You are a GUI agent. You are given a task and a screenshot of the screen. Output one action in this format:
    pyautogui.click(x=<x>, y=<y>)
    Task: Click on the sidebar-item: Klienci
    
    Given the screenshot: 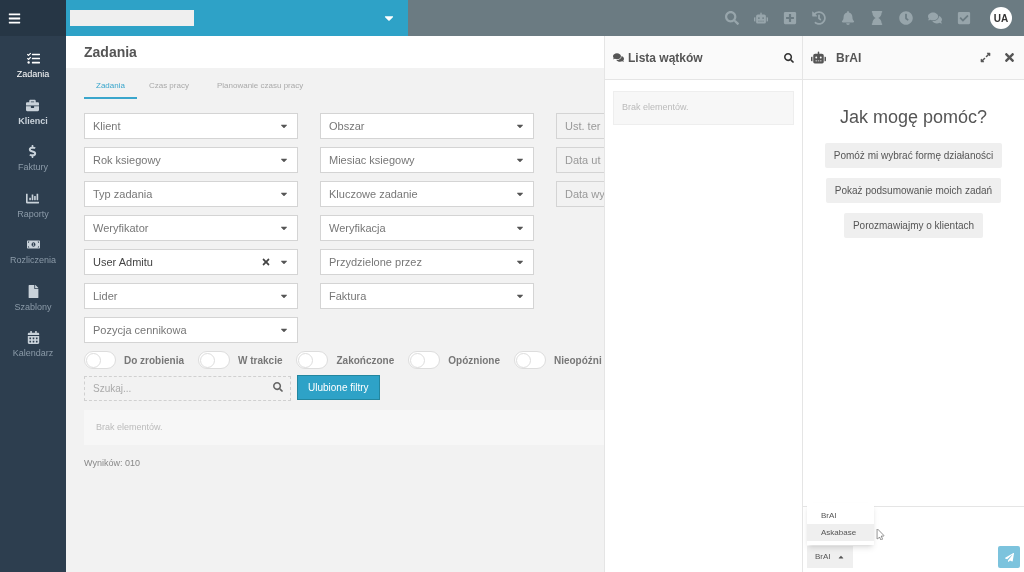 What is the action you would take?
    pyautogui.click(x=33, y=113)
    